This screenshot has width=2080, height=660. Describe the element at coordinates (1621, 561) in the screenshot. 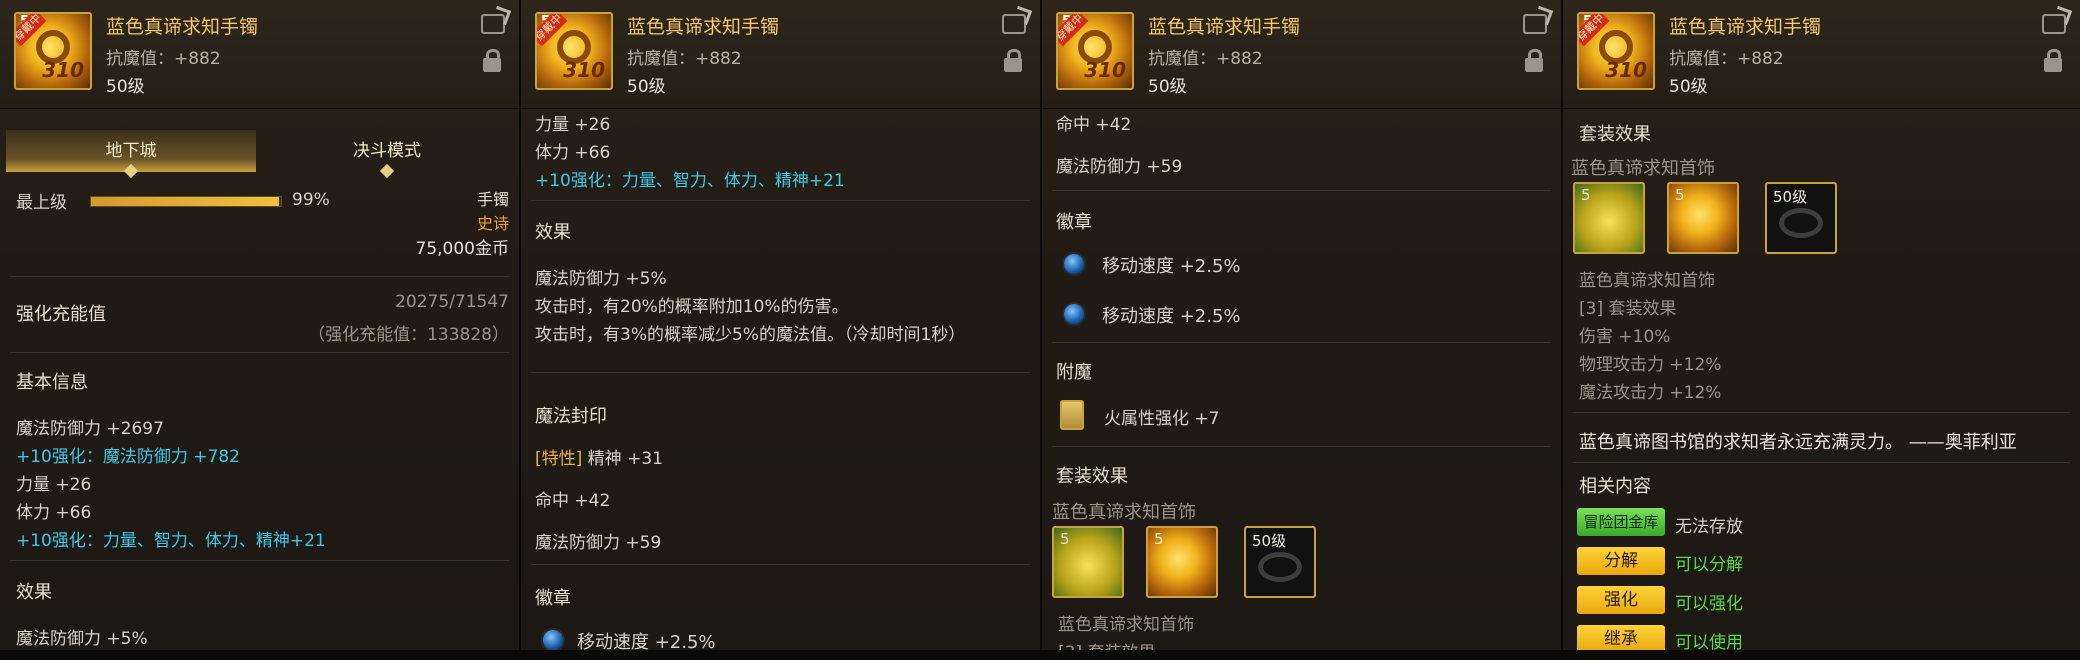

I see `disassemble-button: 分解` at that location.